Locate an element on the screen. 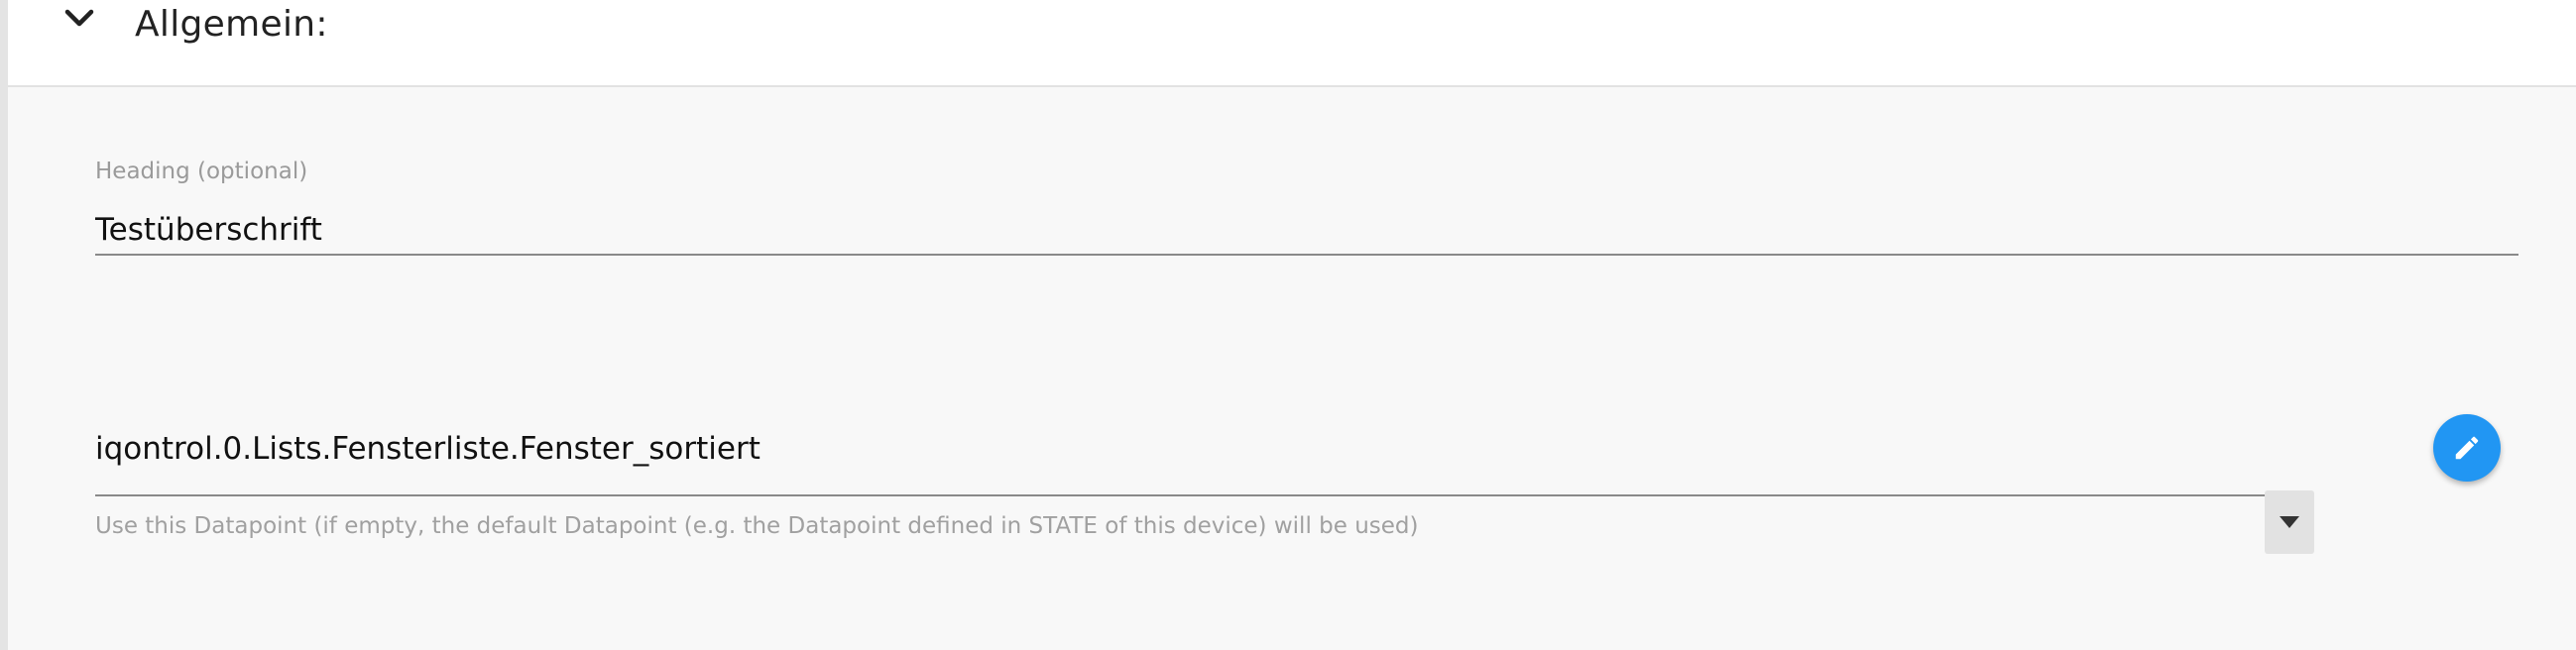  edit-button is located at coordinates (2467, 448).